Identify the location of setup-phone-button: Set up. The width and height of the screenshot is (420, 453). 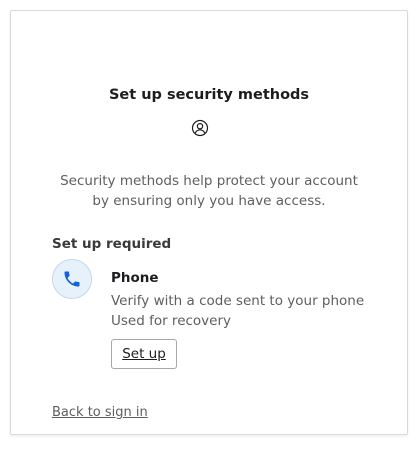
(144, 354).